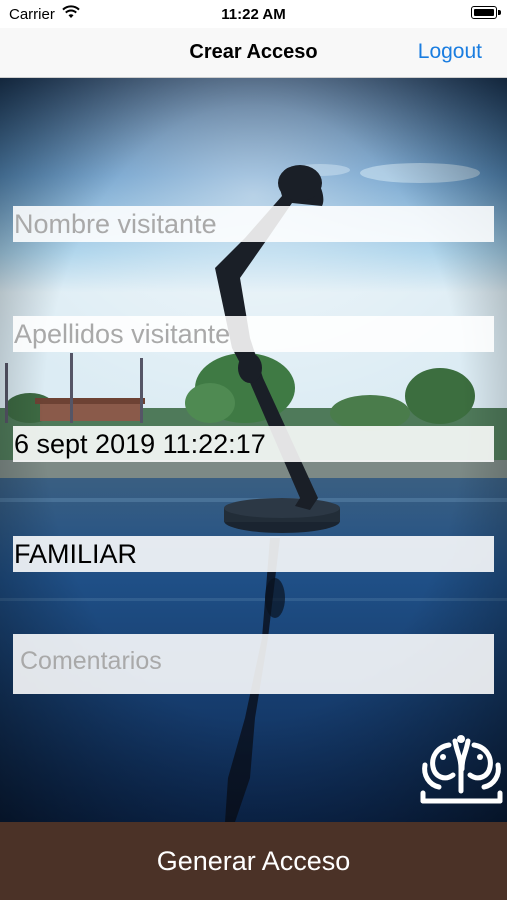 This screenshot has width=507, height=900. Describe the element at coordinates (253, 53) in the screenshot. I see `nav-bar: Crear Acceso Logout` at that location.